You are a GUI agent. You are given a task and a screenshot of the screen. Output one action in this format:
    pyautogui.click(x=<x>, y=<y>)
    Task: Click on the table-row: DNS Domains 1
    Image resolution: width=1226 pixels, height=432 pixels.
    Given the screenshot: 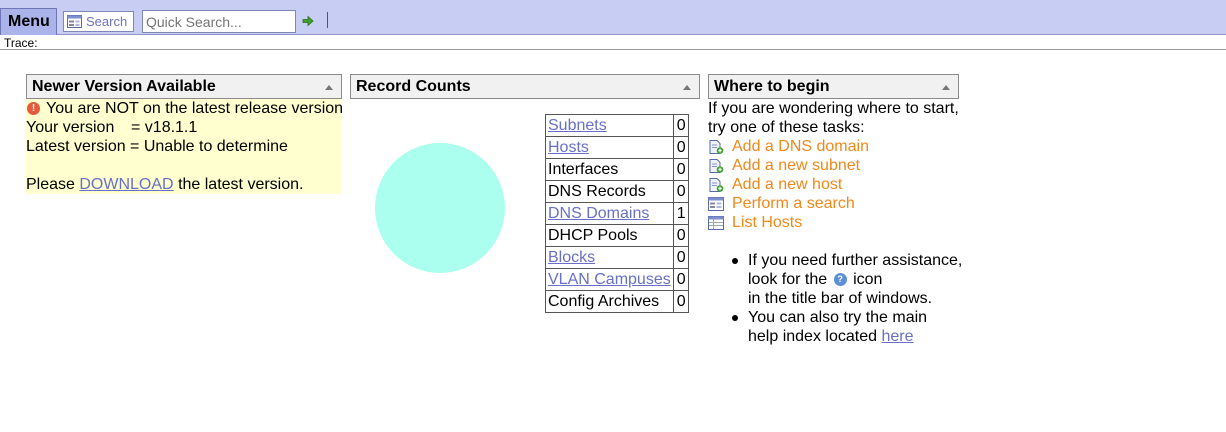 What is the action you would take?
    pyautogui.click(x=617, y=213)
    